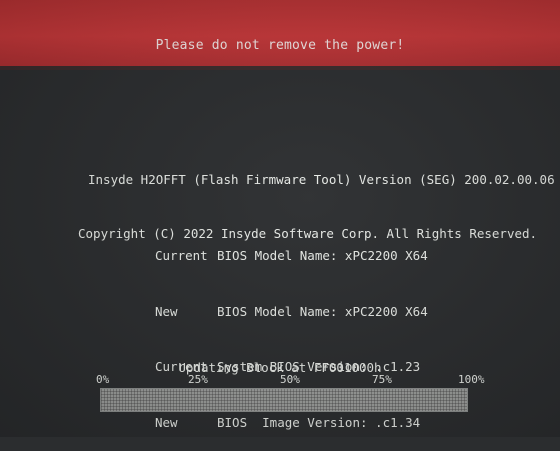 Image resolution: width=560 pixels, height=451 pixels. Describe the element at coordinates (181, 255) in the screenshot. I see `info-prefix: Current` at that location.